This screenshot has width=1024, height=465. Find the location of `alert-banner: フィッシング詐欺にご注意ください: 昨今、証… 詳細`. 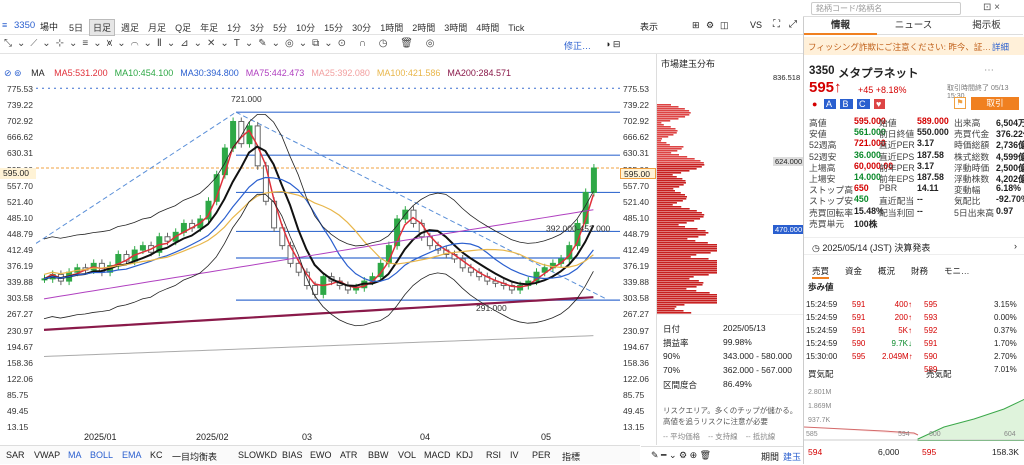

alert-banner: フィッシング詐欺にご注意ください: 昨今、証… 詳細 is located at coordinates (914, 46).